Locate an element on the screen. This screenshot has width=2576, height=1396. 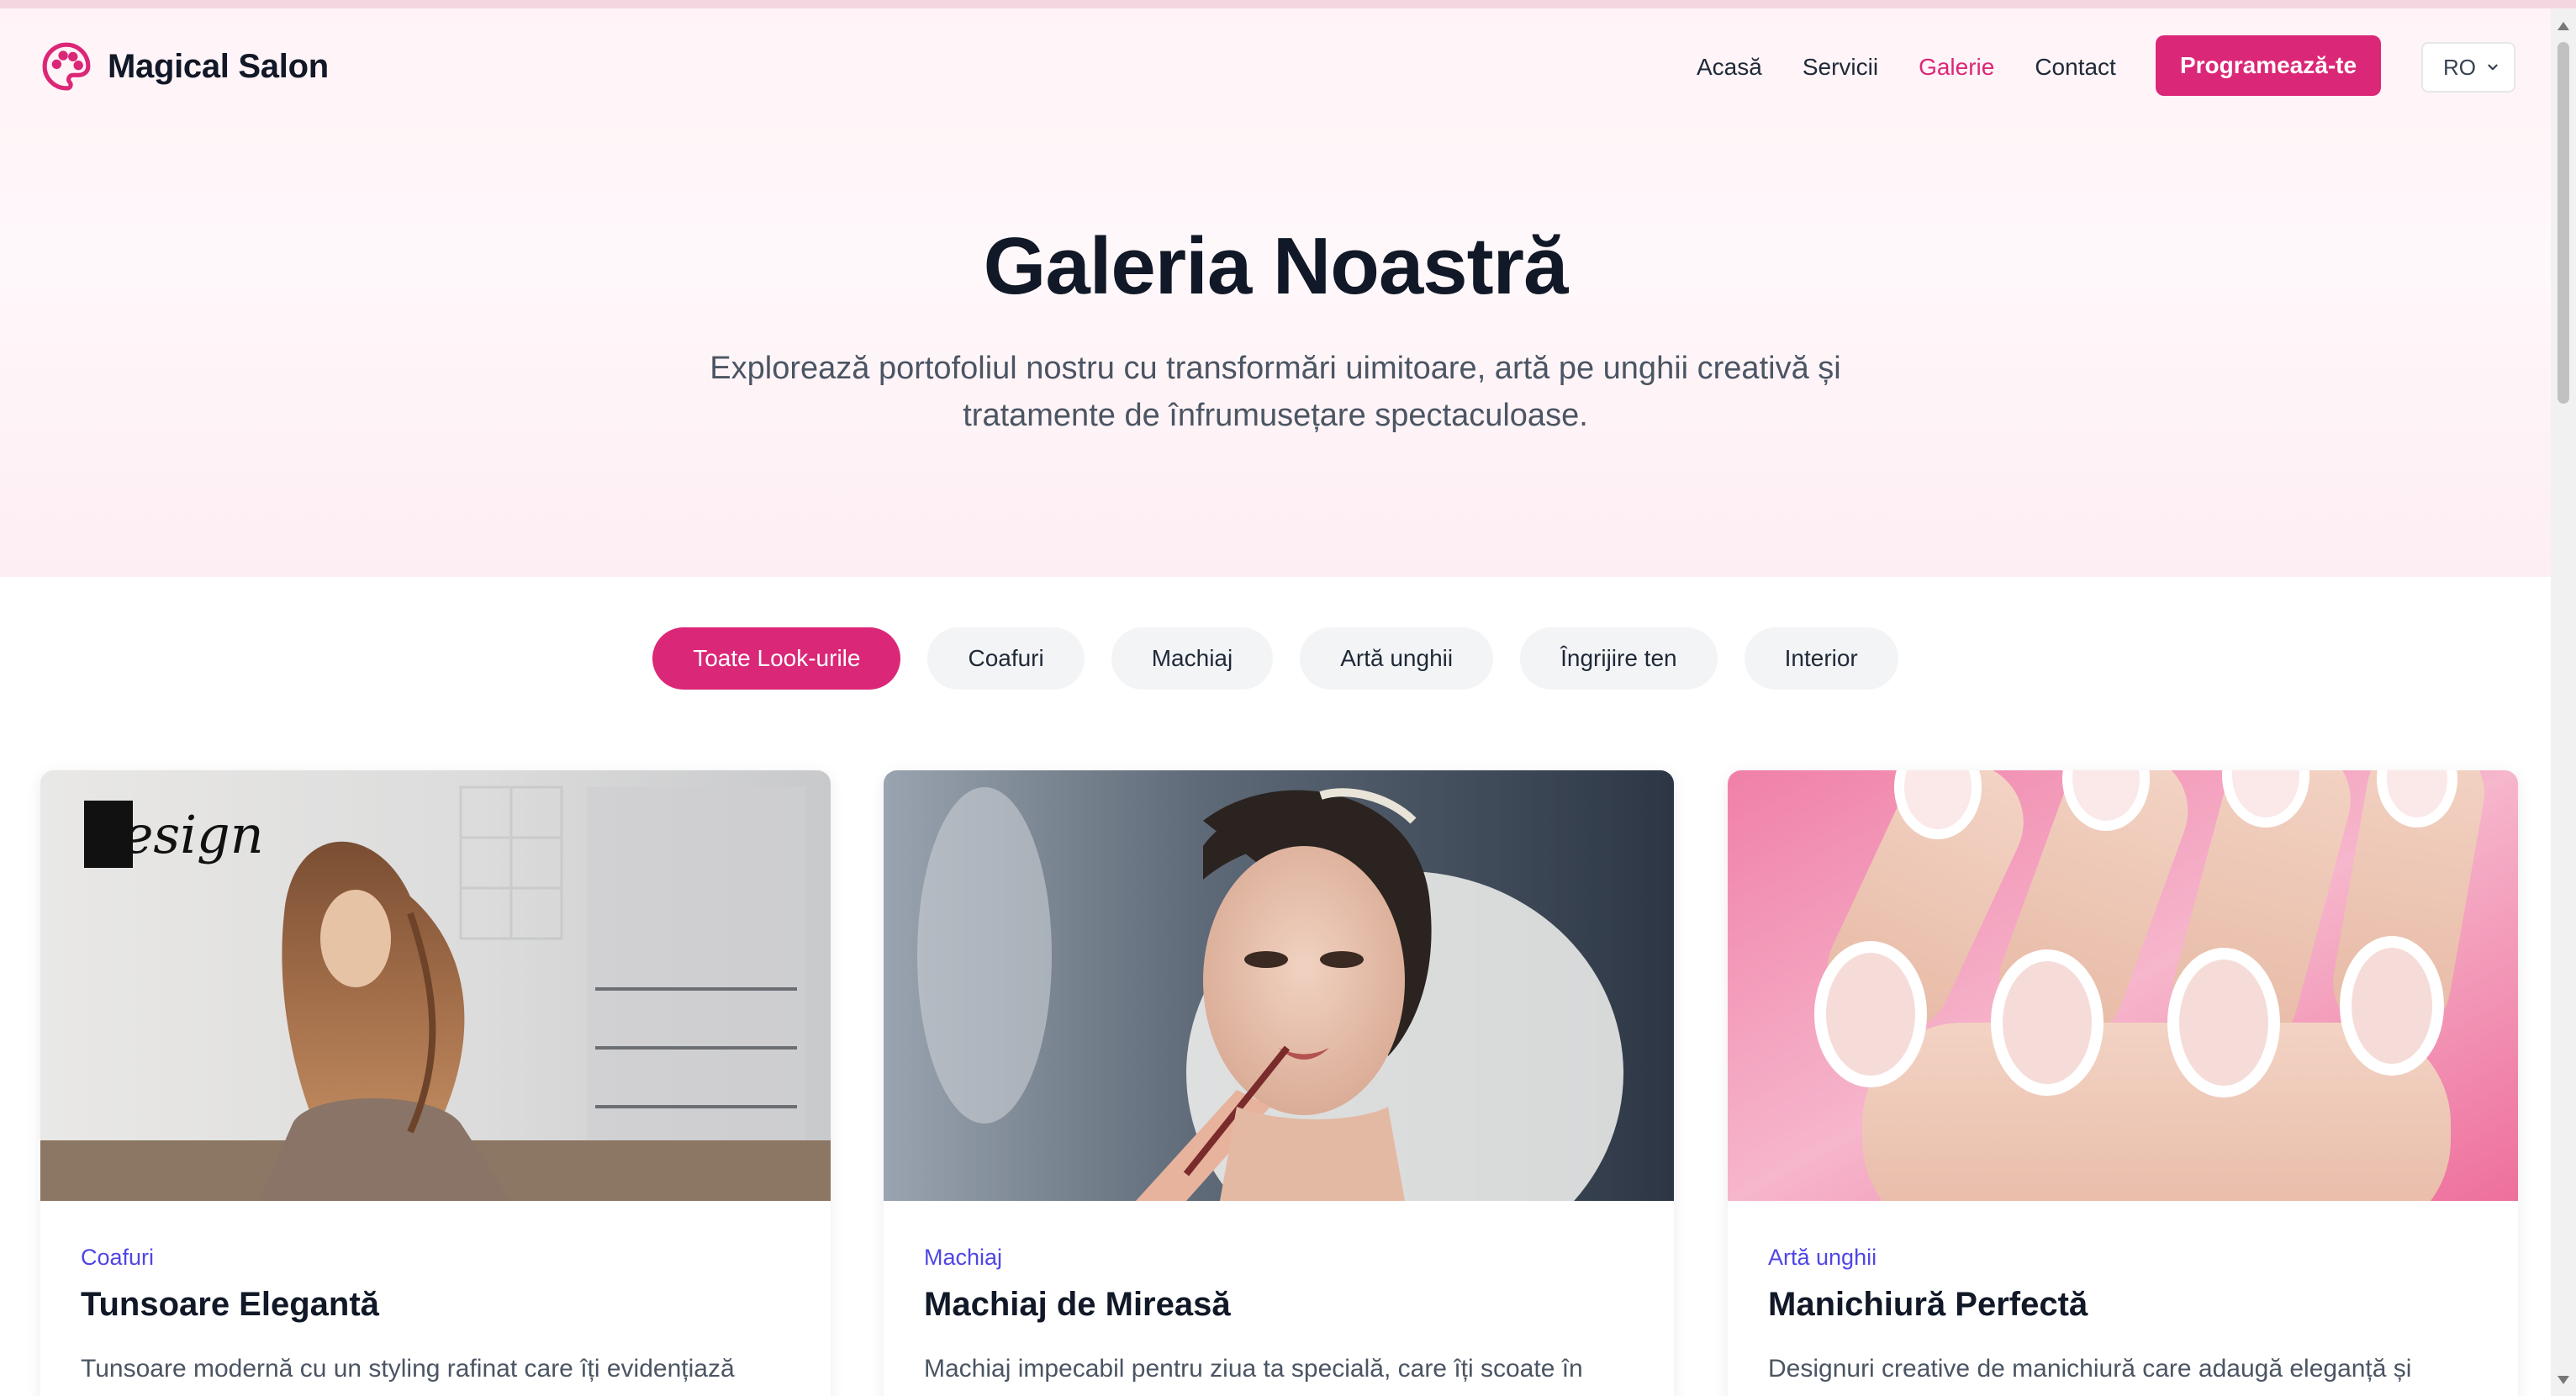
card-category: Machiaj is located at coordinates (964, 1257).